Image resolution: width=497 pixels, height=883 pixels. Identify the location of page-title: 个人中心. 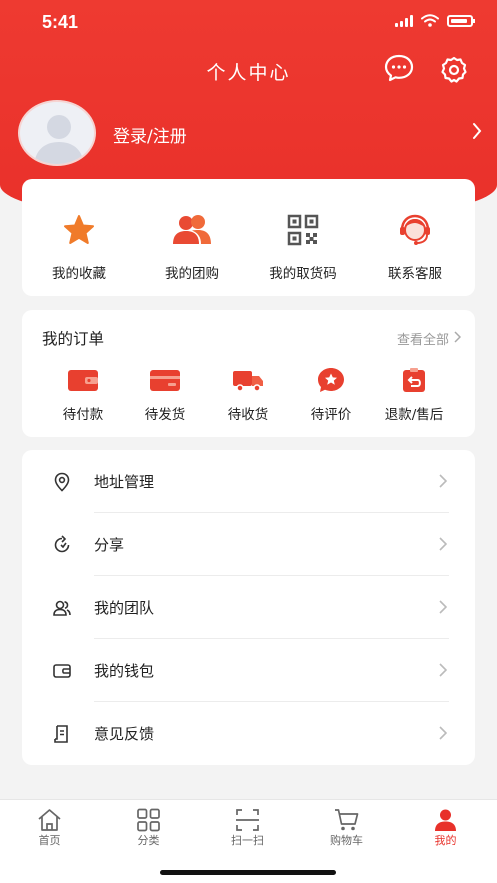
(248, 73).